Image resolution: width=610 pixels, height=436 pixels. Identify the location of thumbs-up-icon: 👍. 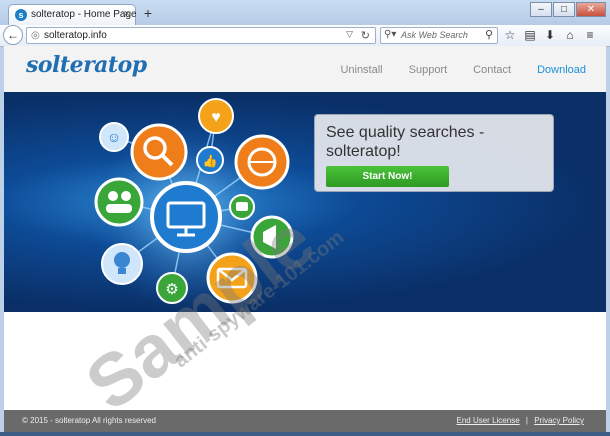
(210, 160).